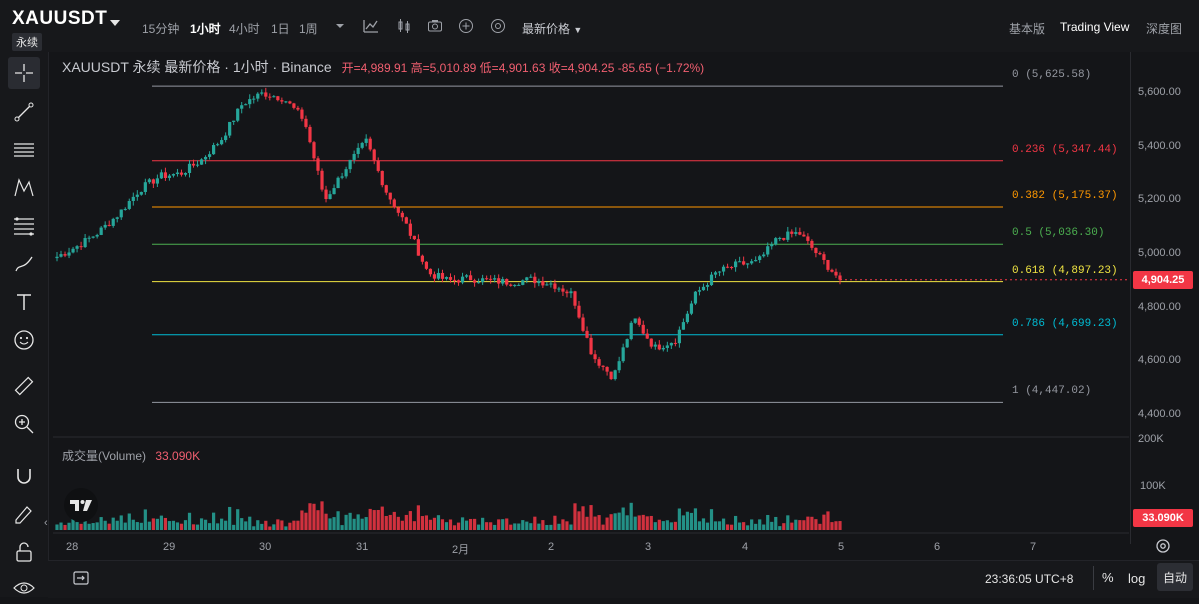  Describe the element at coordinates (24, 226) in the screenshot. I see `fib-retracement-tool` at that location.